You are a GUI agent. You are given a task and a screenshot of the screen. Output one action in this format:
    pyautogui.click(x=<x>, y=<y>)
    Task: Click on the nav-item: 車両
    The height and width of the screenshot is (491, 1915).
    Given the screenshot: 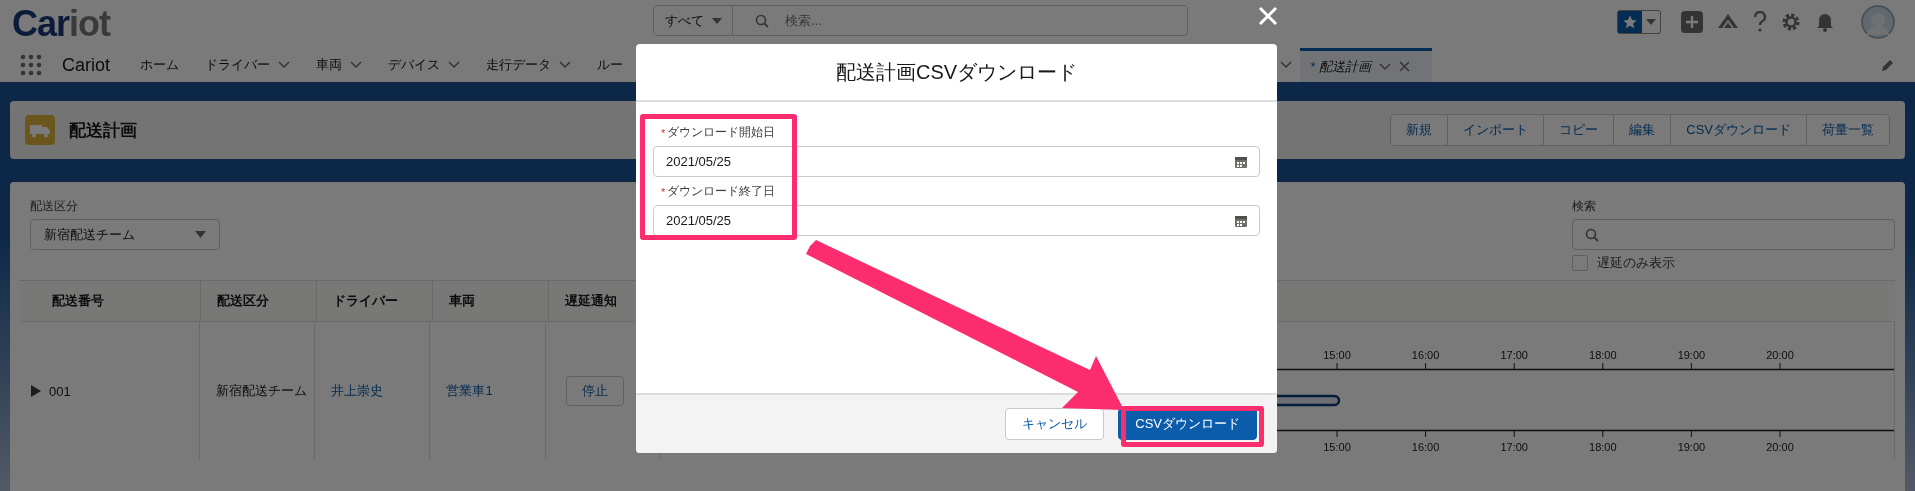 What is the action you would take?
    pyautogui.click(x=339, y=65)
    